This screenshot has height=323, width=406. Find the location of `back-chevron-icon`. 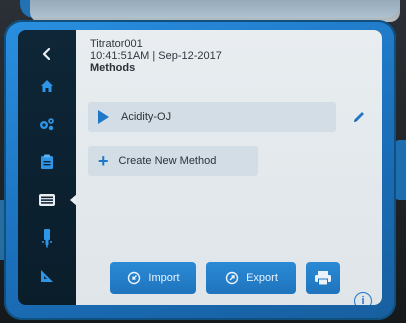

back-chevron-icon is located at coordinates (46, 54).